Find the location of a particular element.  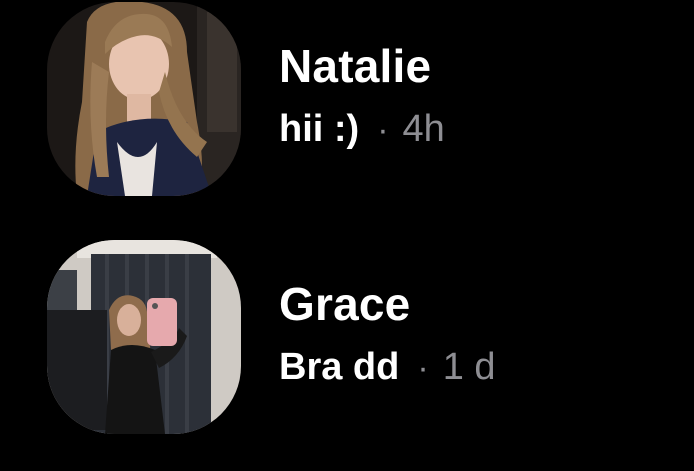

thread-meta: Bra dd · 1 d is located at coordinates (387, 367).